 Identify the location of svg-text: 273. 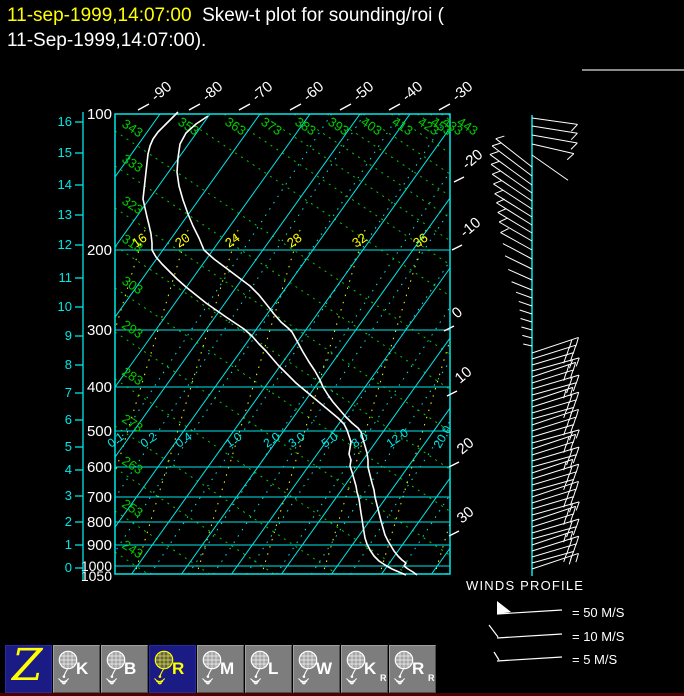
(132, 423).